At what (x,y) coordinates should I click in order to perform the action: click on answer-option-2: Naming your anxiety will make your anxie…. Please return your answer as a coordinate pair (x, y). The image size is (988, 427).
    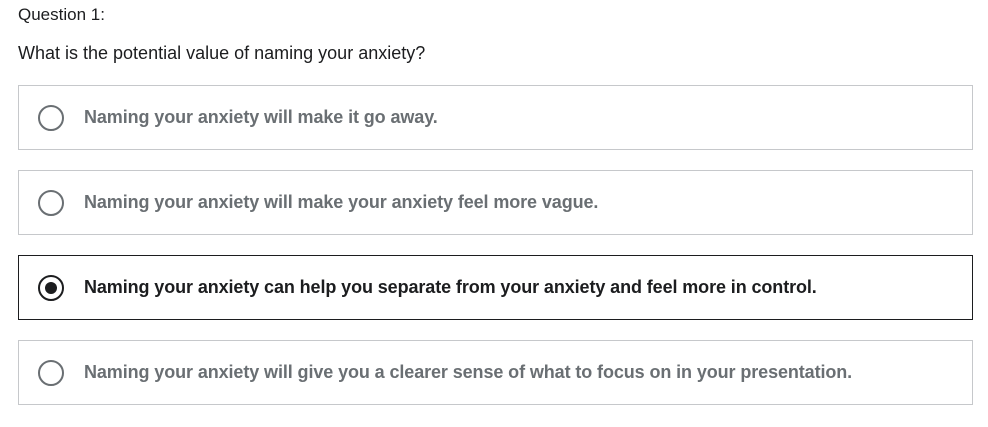
    Looking at the image, I should click on (495, 202).